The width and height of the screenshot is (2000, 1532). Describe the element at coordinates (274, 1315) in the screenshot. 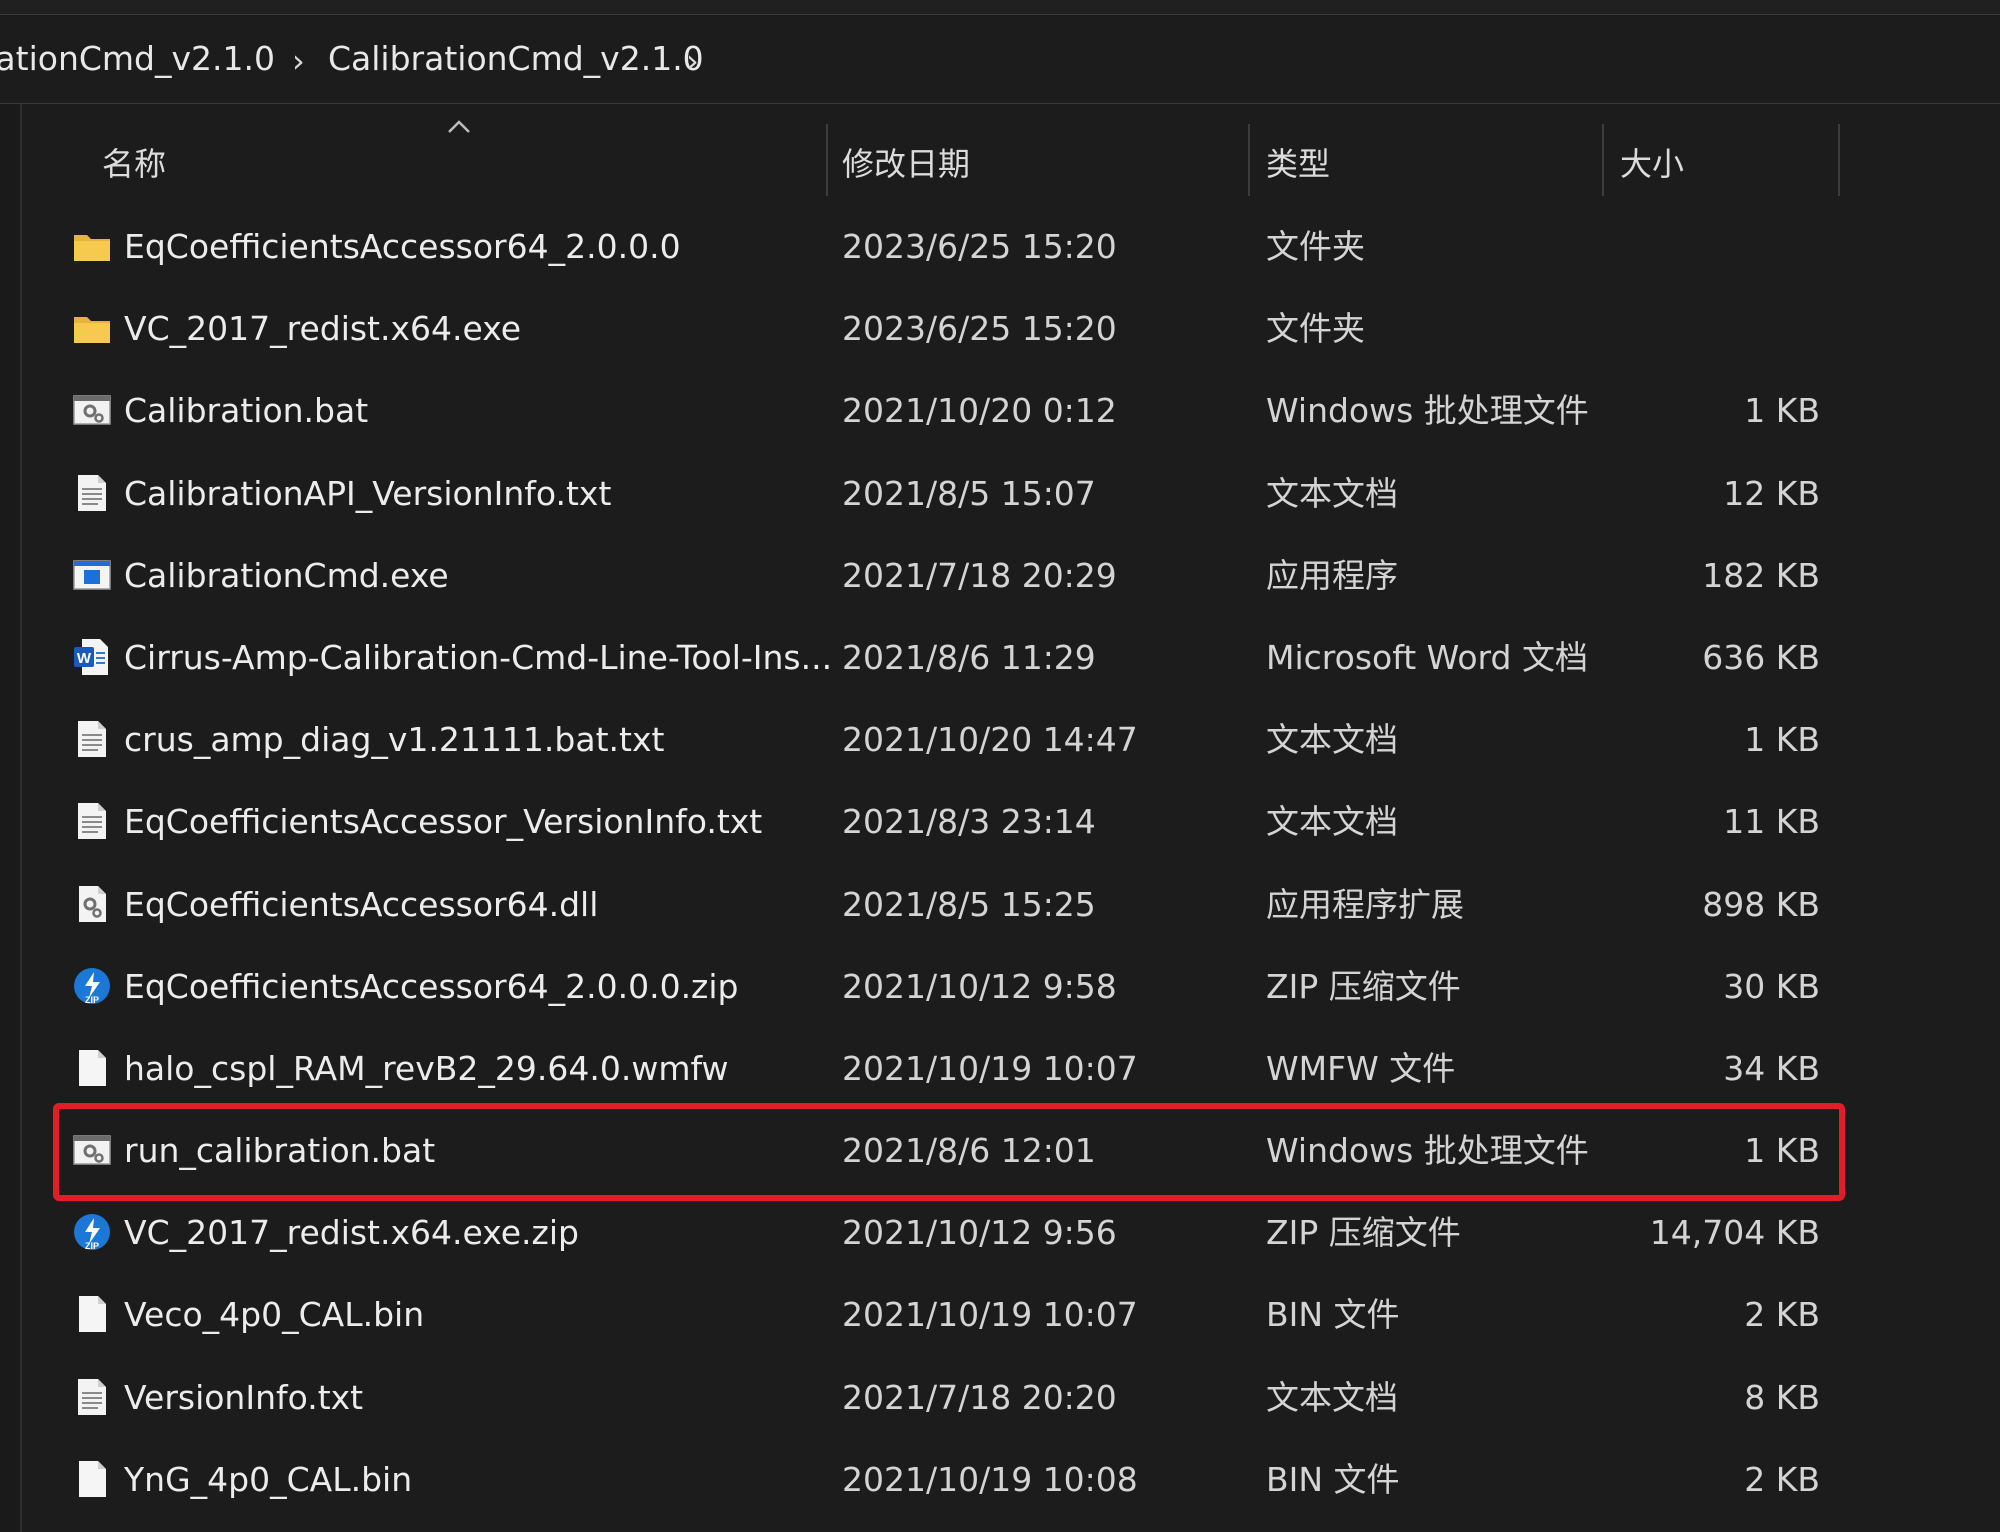

I see `file-name: Veco_4p0_CAL.bin` at that location.